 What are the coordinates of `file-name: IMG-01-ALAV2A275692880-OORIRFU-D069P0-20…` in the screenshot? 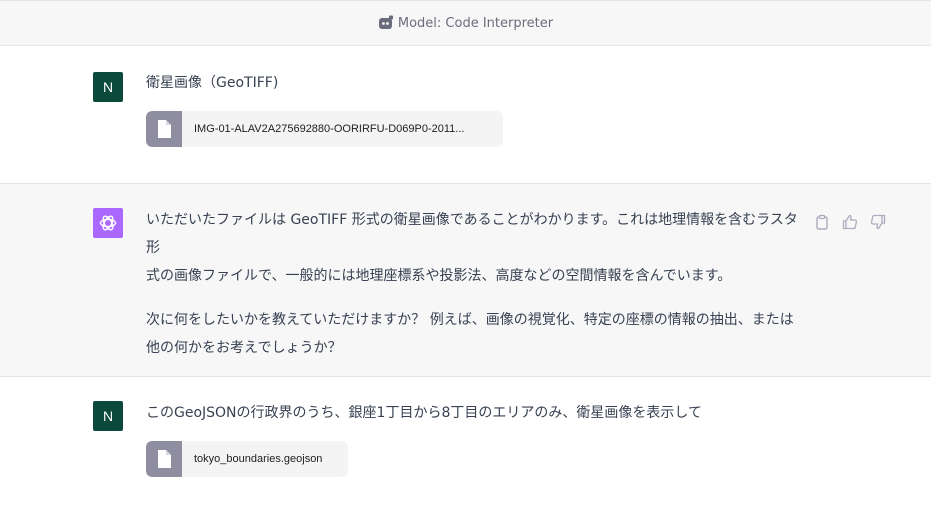 It's located at (329, 129).